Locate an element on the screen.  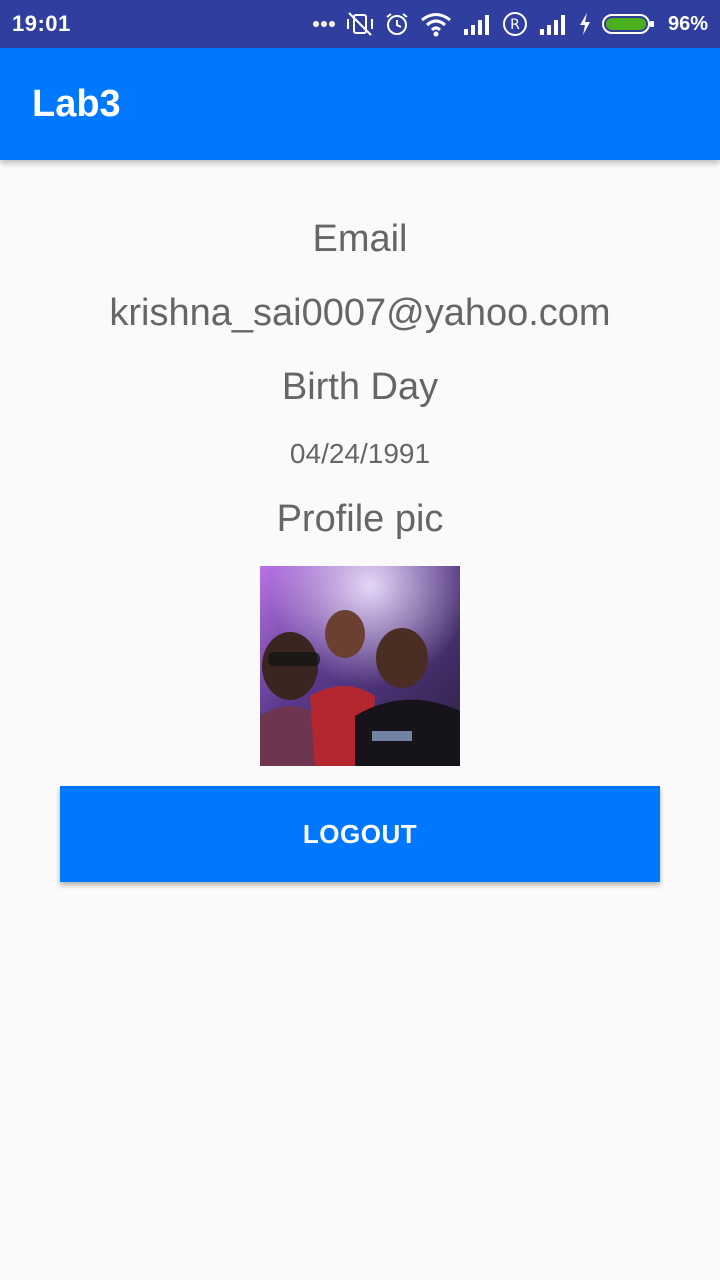
battery-icon is located at coordinates (628, 24).